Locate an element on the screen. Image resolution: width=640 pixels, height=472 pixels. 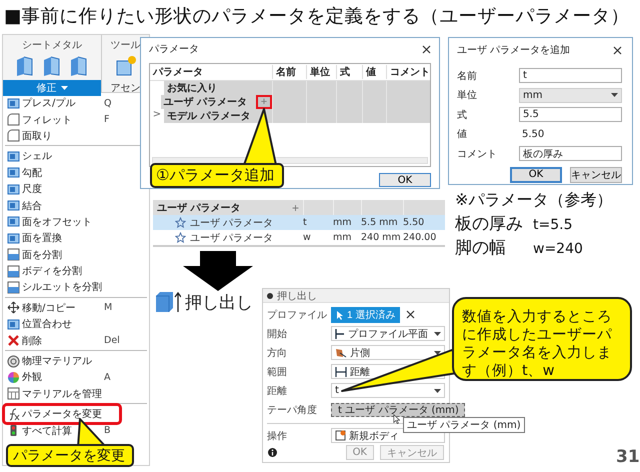
menu-item: すべて計算 B is located at coordinates (76, 430).